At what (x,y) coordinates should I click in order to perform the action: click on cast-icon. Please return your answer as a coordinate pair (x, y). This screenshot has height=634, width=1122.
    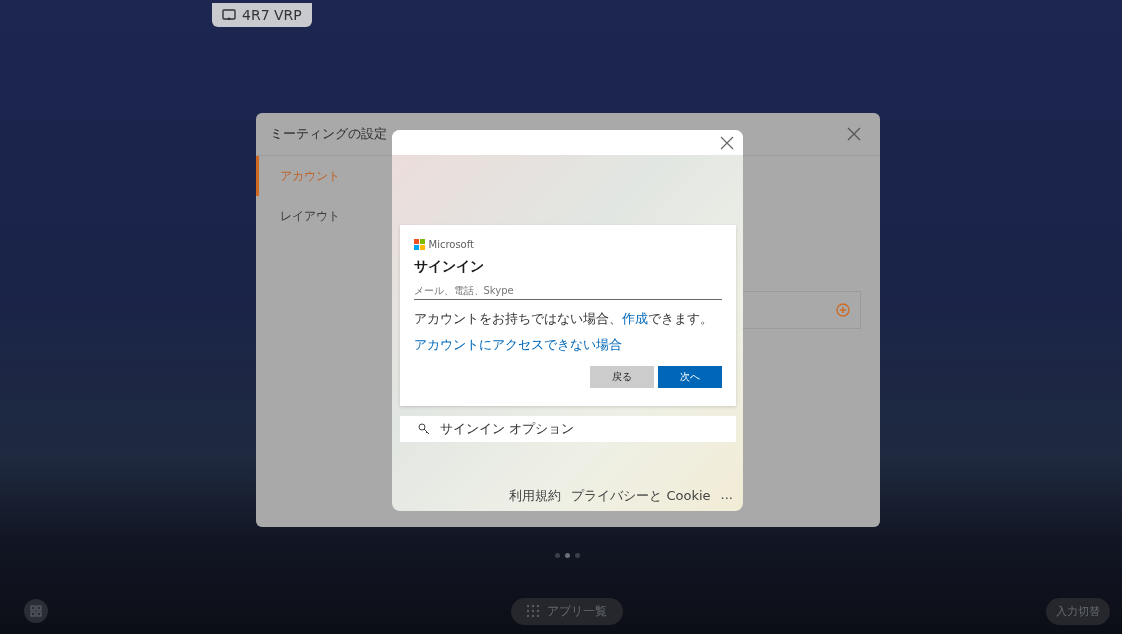
    Looking at the image, I should click on (229, 15).